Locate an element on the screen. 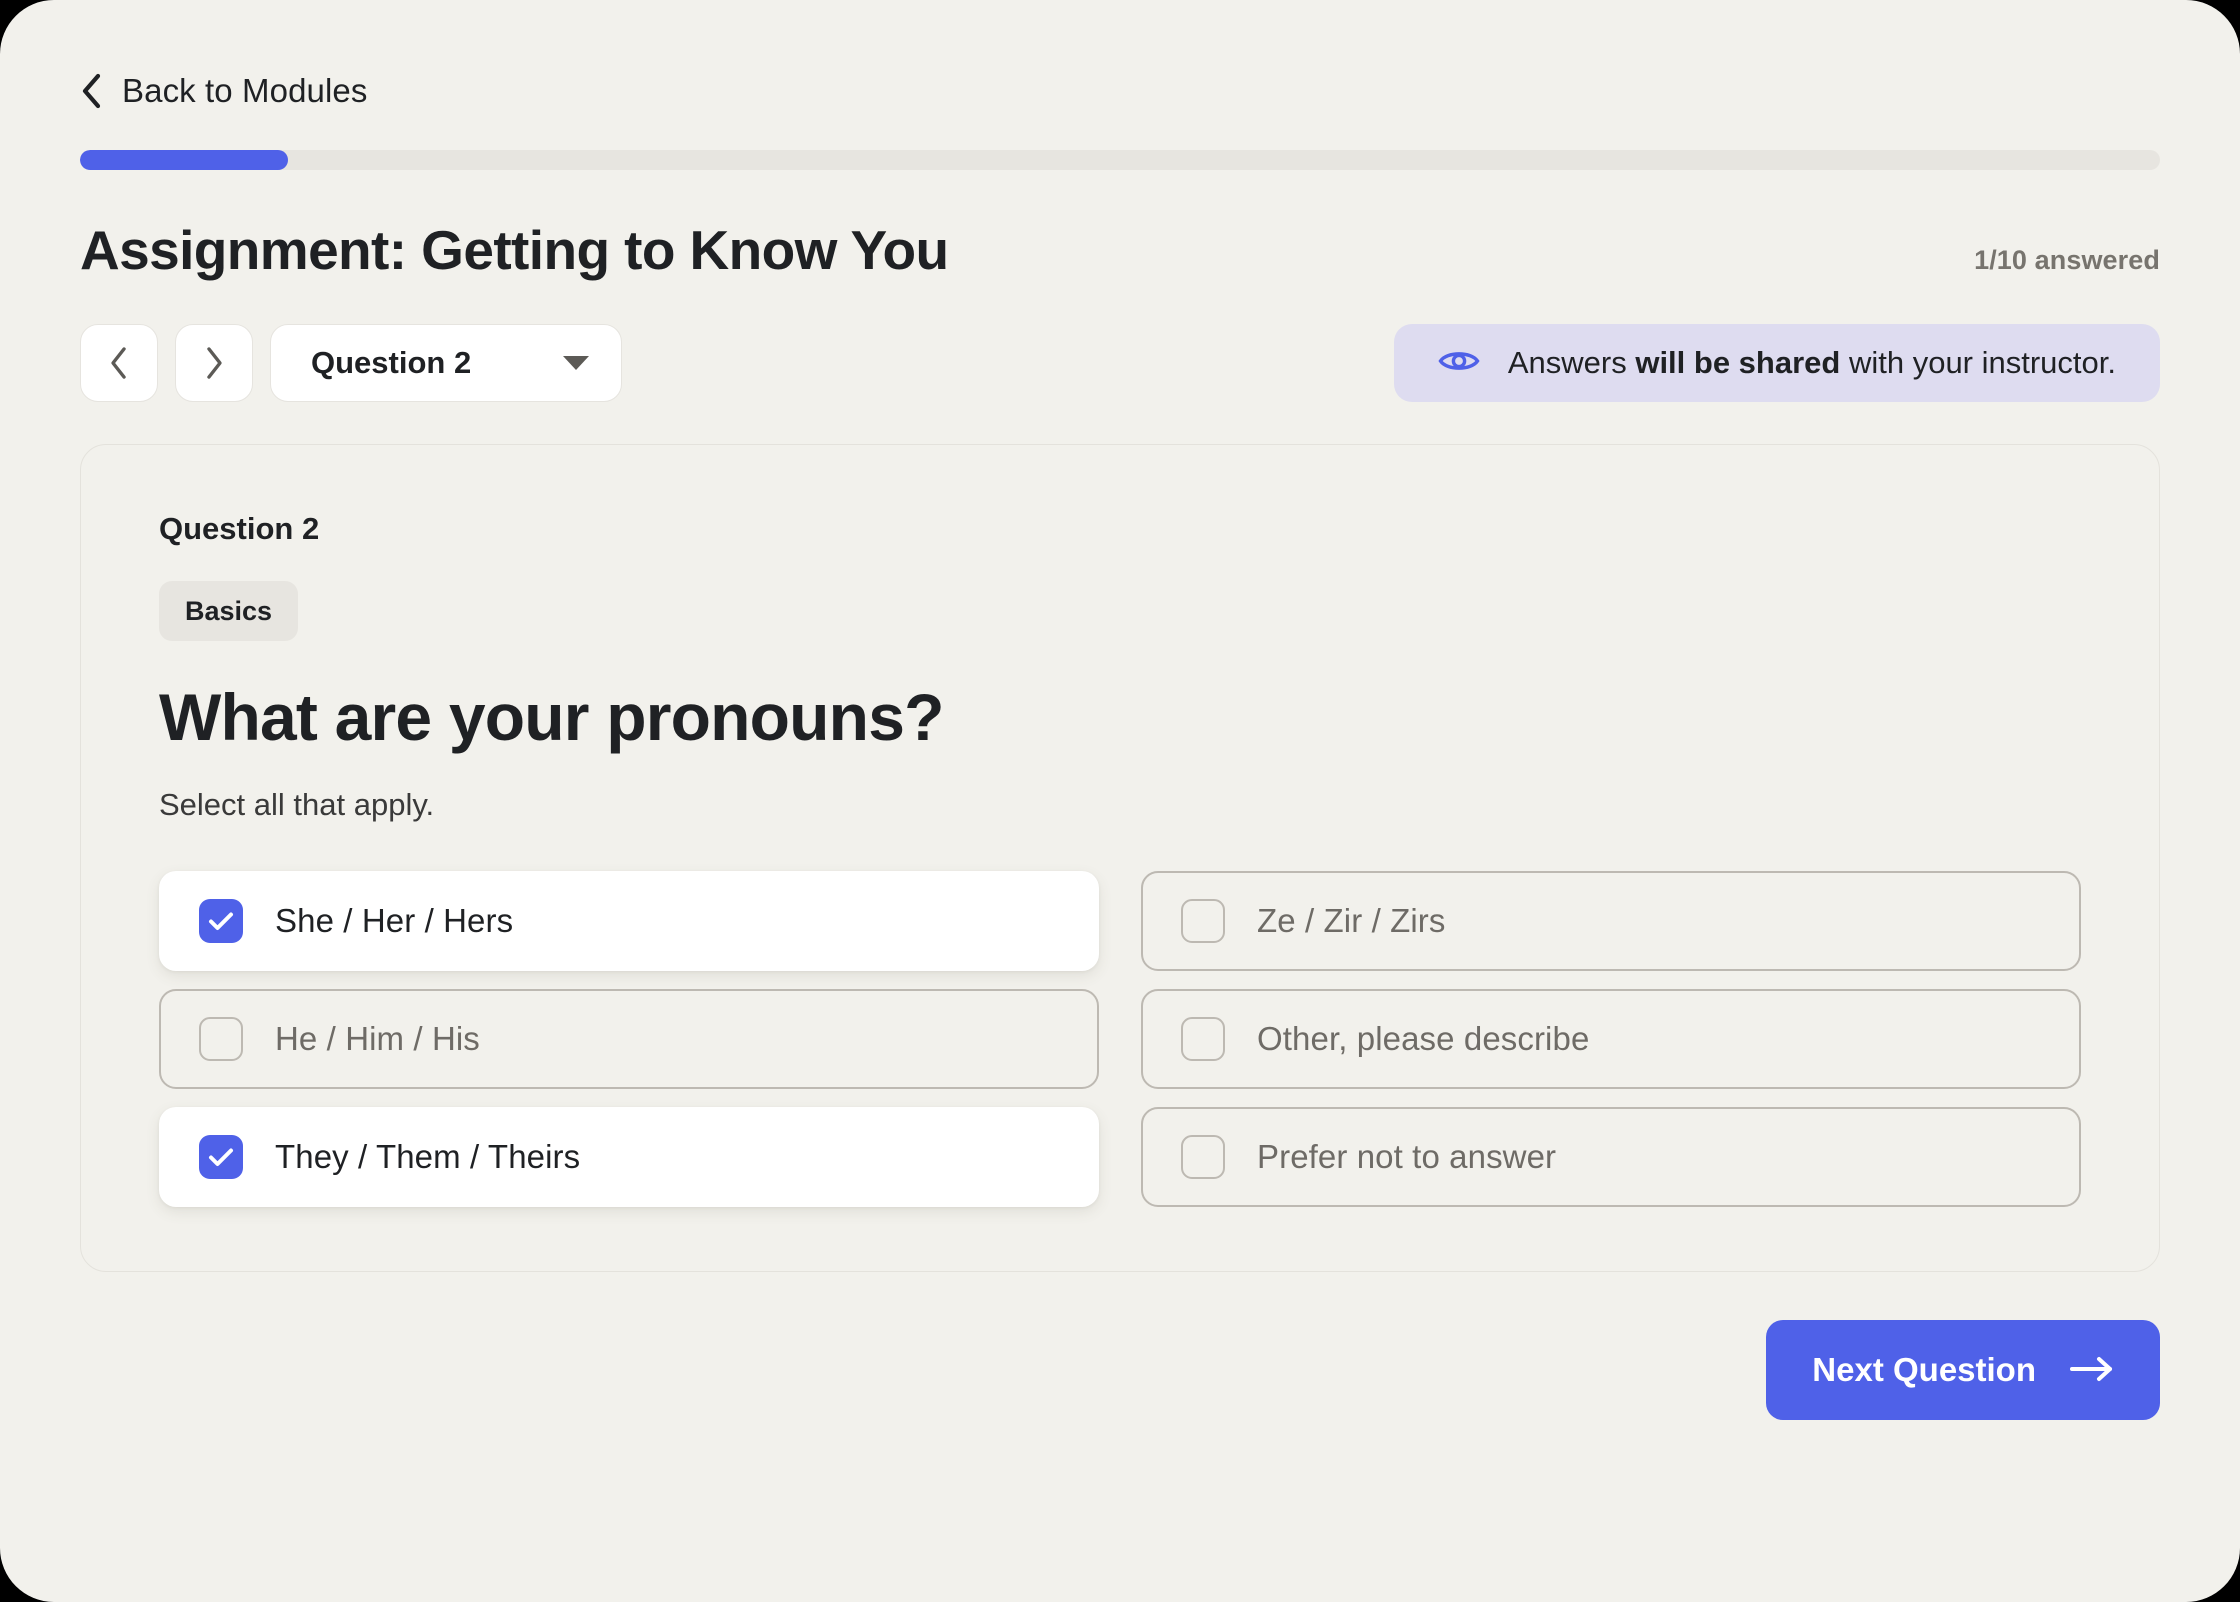  back-to-modules-label: Back to Modules is located at coordinates (245, 90).